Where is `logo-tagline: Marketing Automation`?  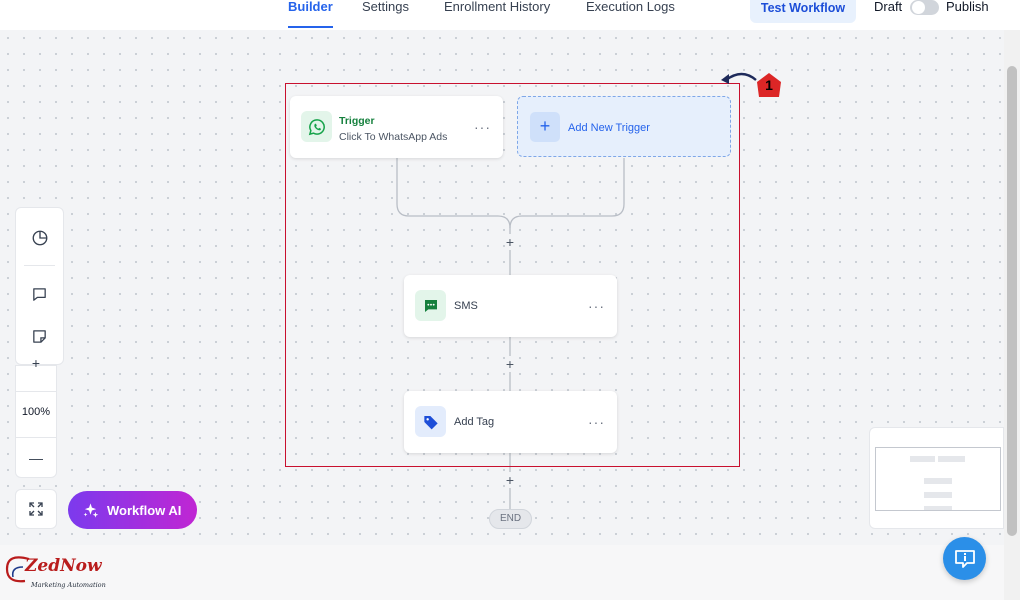 logo-tagline: Marketing Automation is located at coordinates (68, 585).